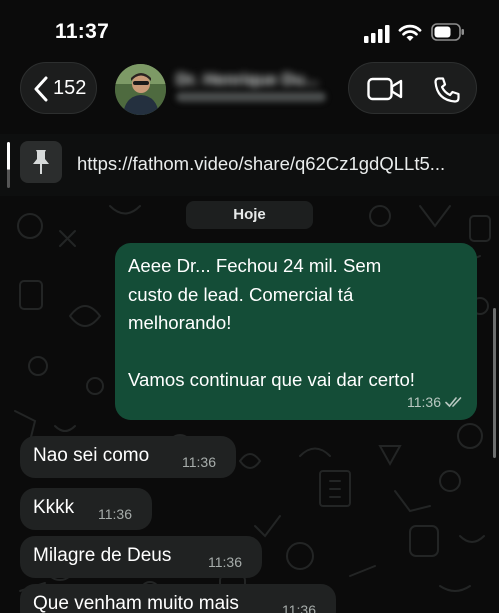 This screenshot has width=499, height=613. What do you see at coordinates (249, 215) in the screenshot?
I see `date-separator: Hoje` at bounding box center [249, 215].